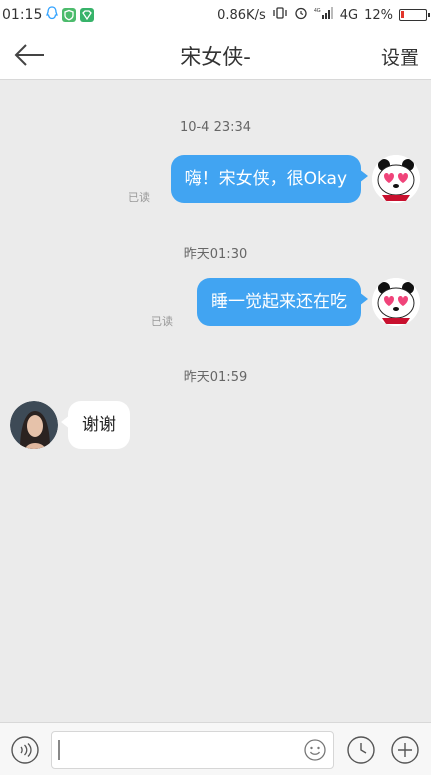 This screenshot has height=775, width=431. I want to click on more-button, so click(405, 750).